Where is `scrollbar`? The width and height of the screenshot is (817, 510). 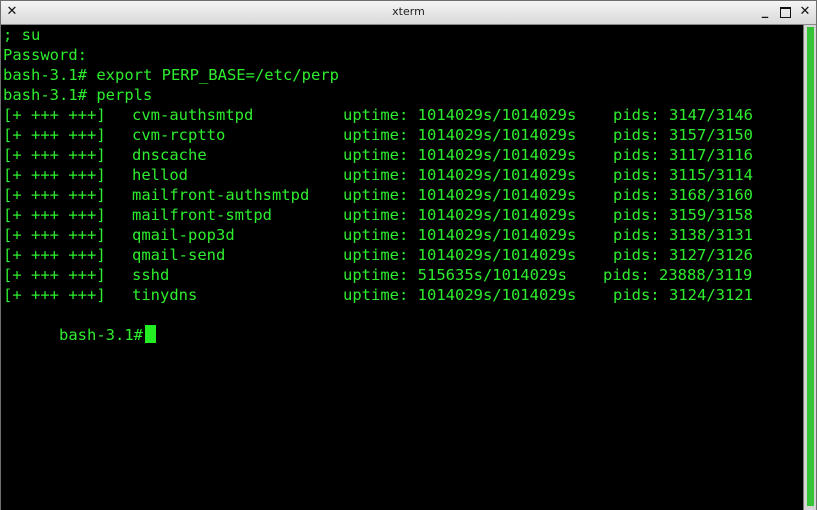
scrollbar is located at coordinates (809, 267).